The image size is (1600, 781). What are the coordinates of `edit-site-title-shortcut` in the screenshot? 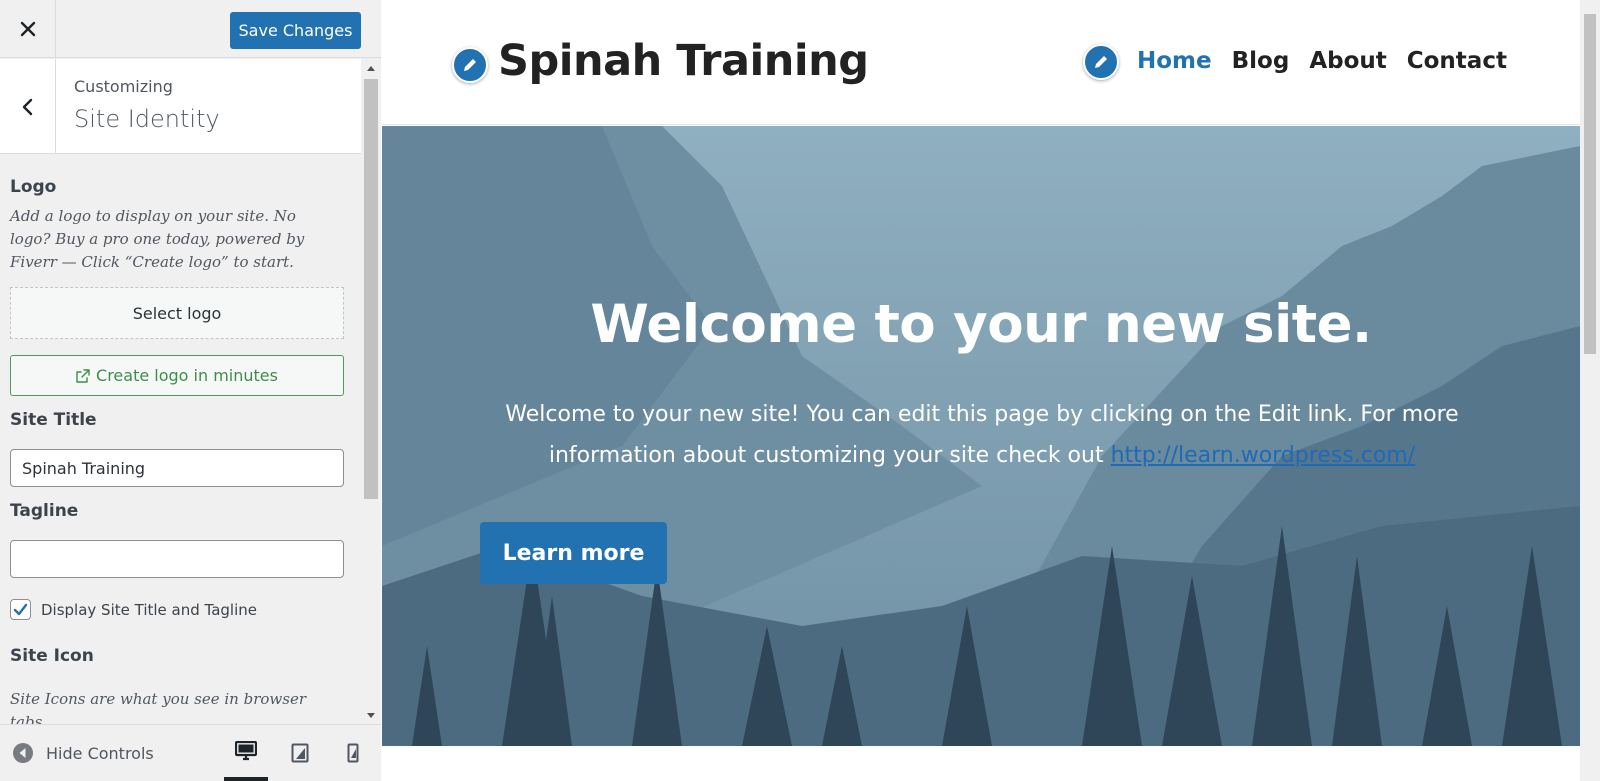 It's located at (470, 65).